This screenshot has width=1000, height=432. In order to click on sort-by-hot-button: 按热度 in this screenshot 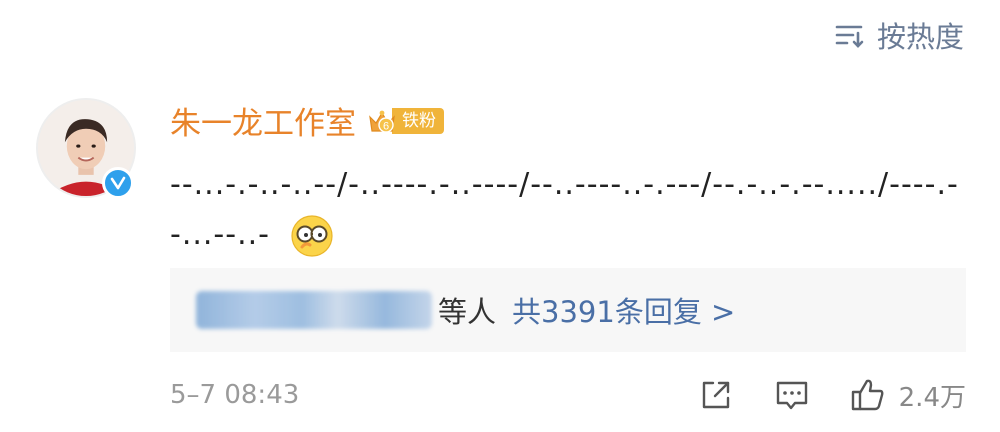, I will do `click(898, 35)`.